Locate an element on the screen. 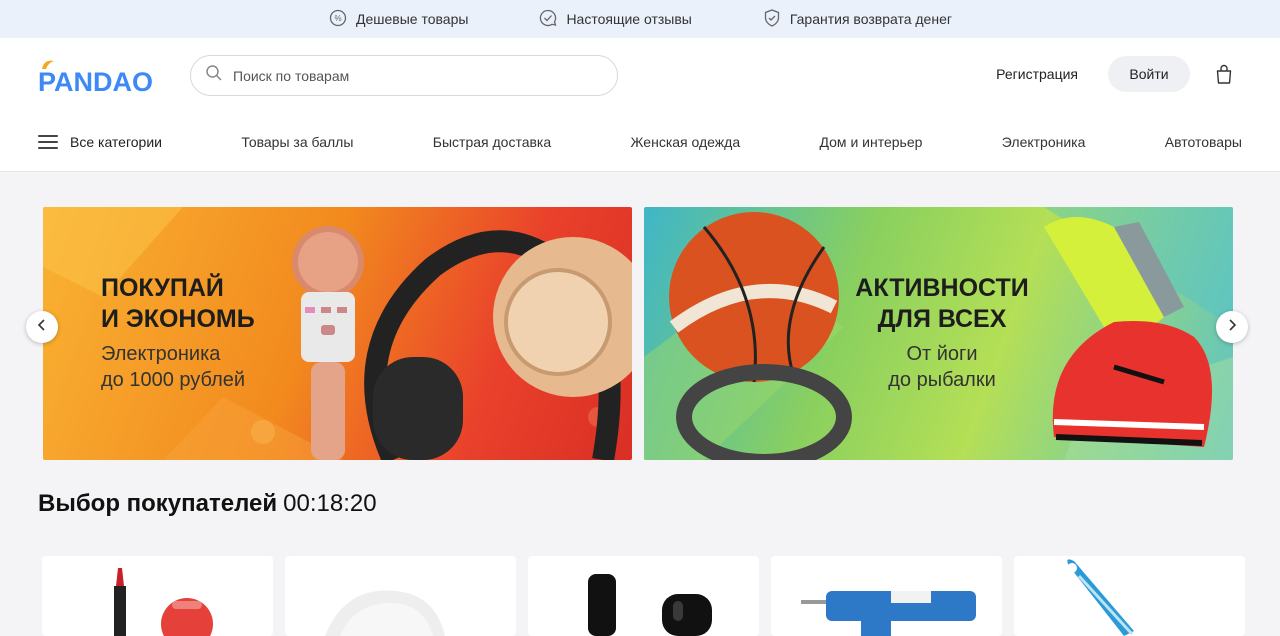 This screenshot has height=636, width=1280. perk-reviews-label: Настоящие отзывы is located at coordinates (629, 19).